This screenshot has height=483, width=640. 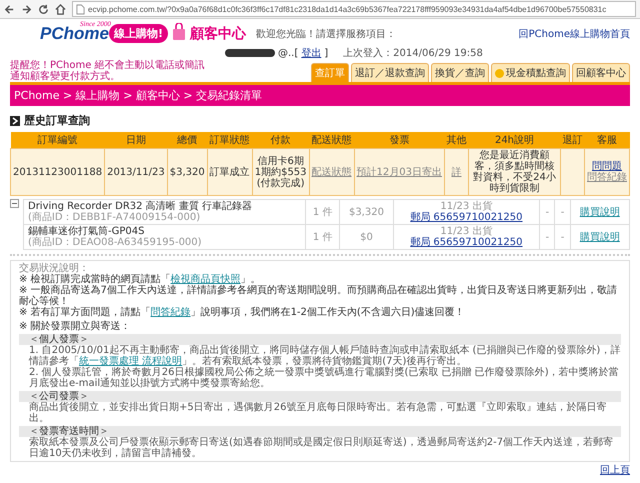 I want to click on note-text: 1. 自2005/10/01起不再主動郵寄，商品出貨後開立，將同時儲存個人帳戶隨時查詢或申請索取紙本 (已捐贈與已作廢的發票除外)，詳情請參考「統一發票處理 流程說明」。若有索取紙本發票，發票將待貨物鑑賞期(7天)後再行寄出。, so click(x=324, y=356).